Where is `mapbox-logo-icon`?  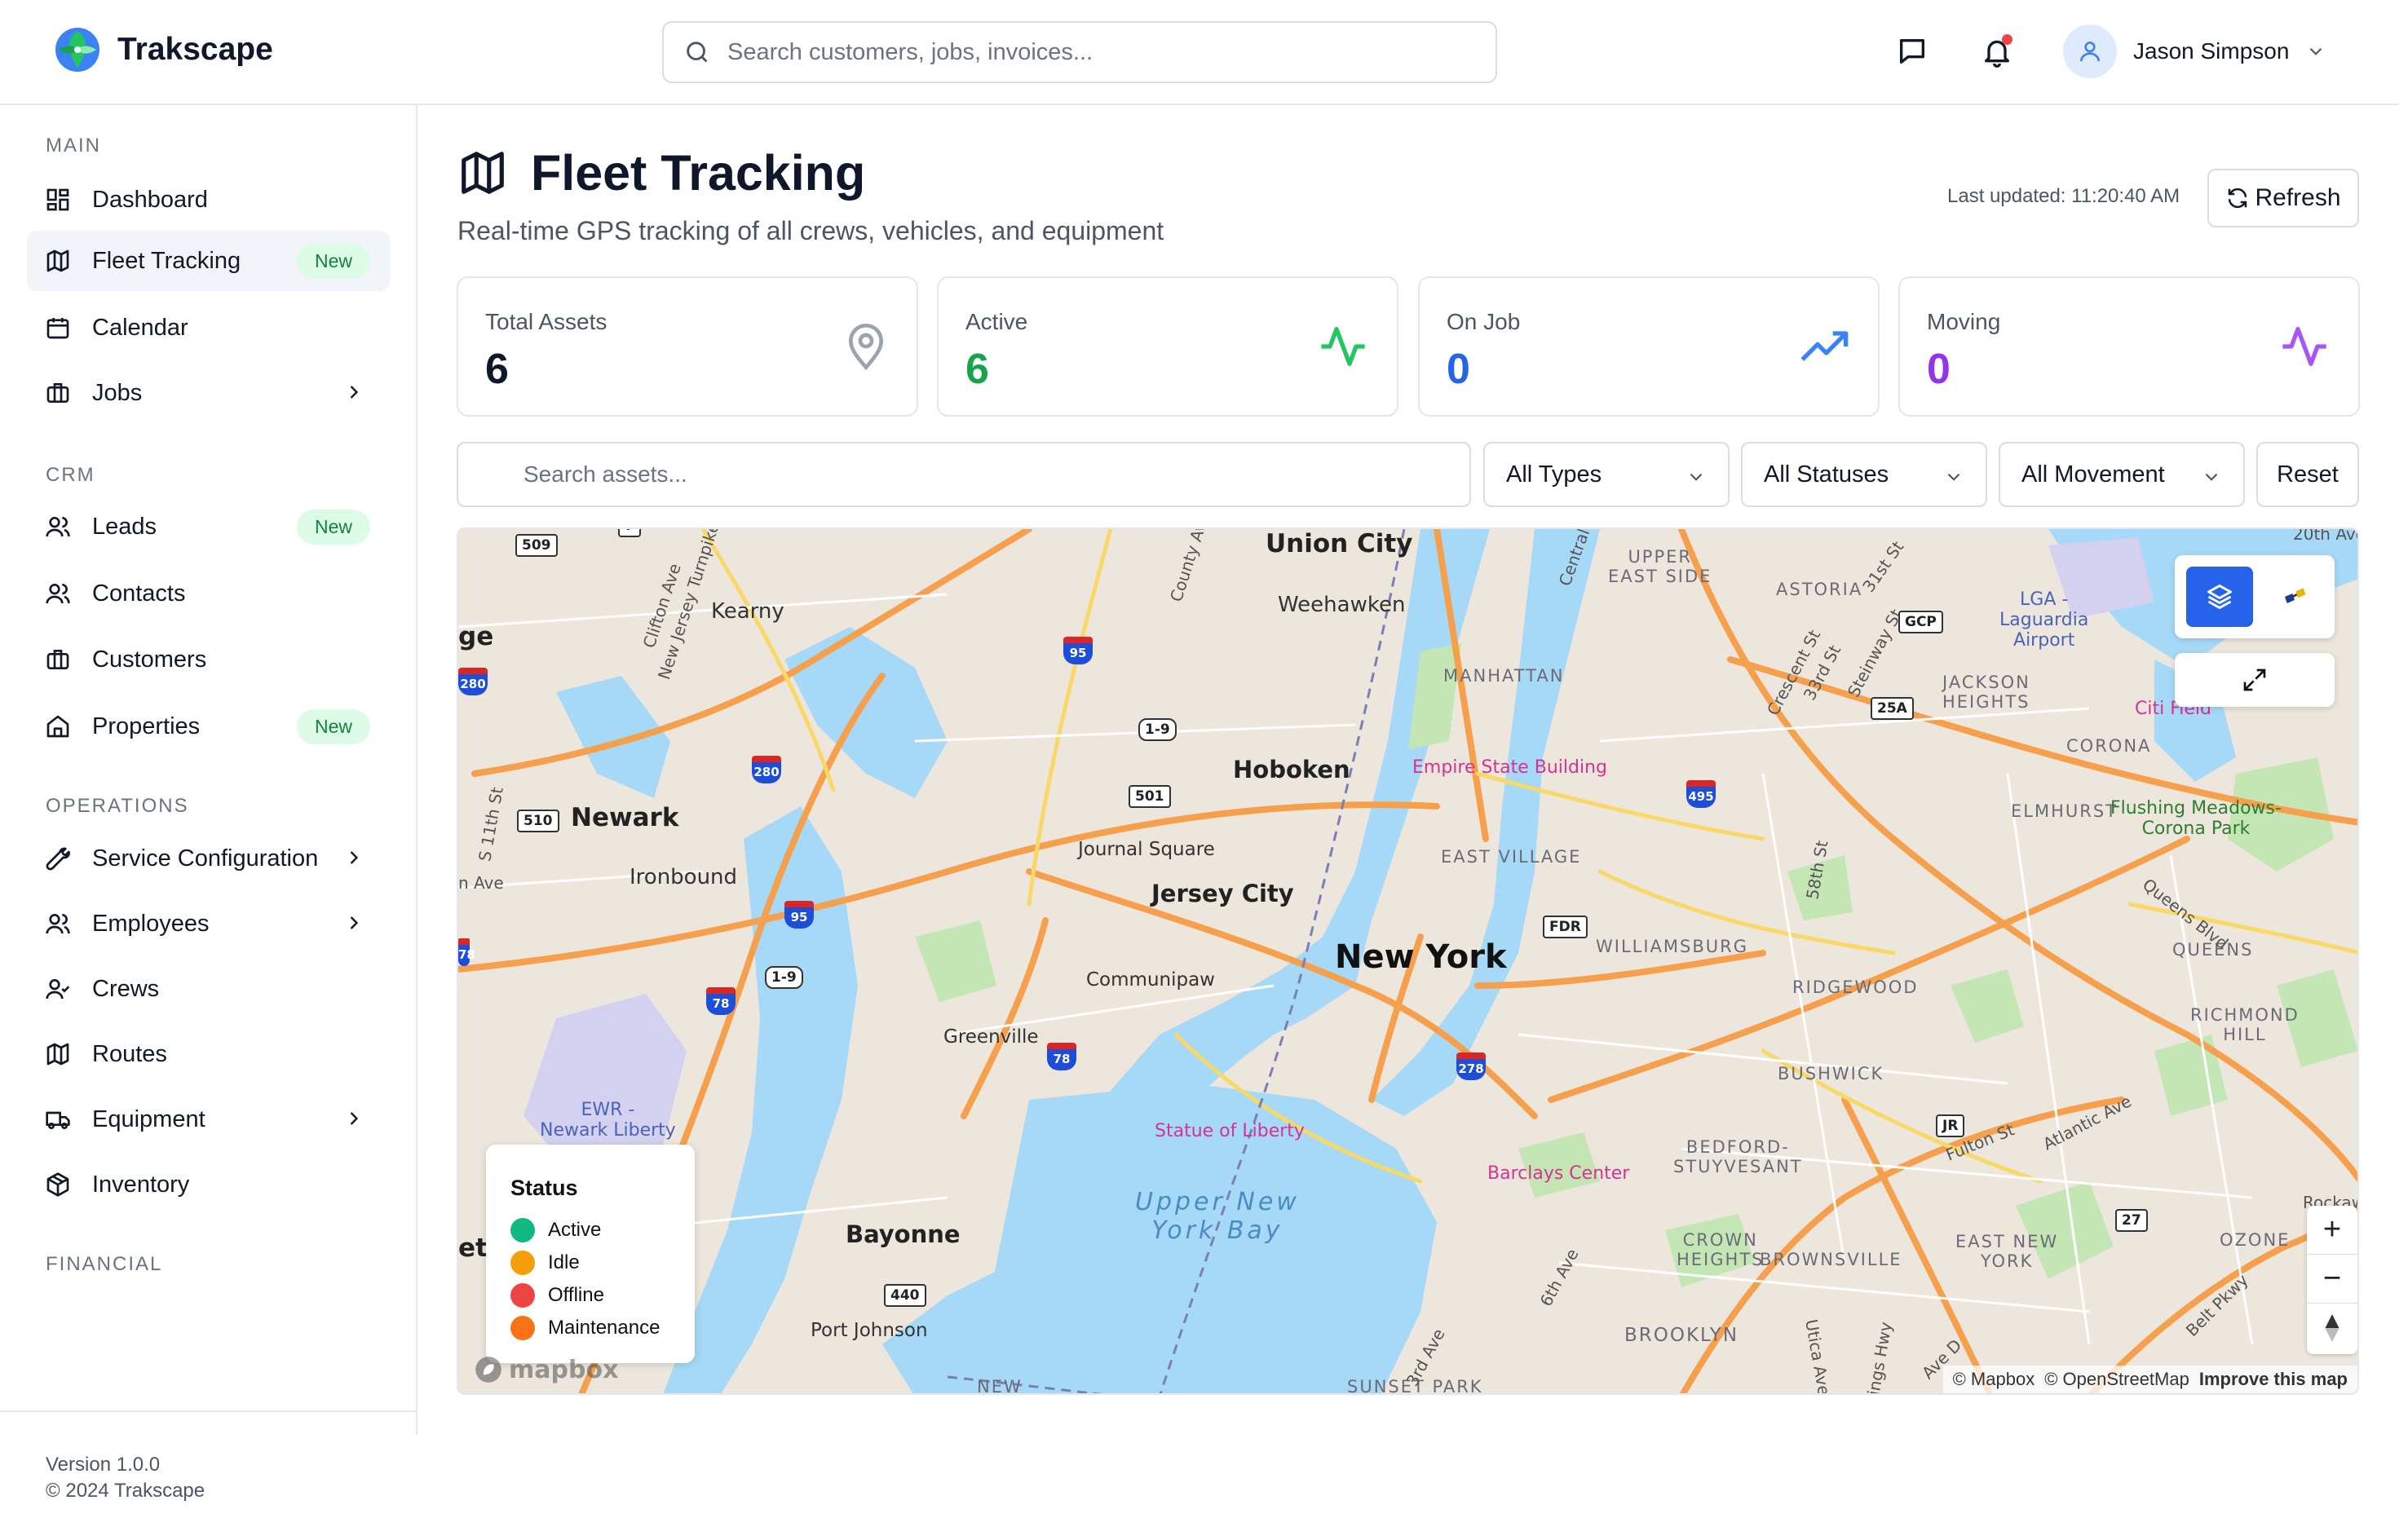 mapbox-logo-icon is located at coordinates (488, 1370).